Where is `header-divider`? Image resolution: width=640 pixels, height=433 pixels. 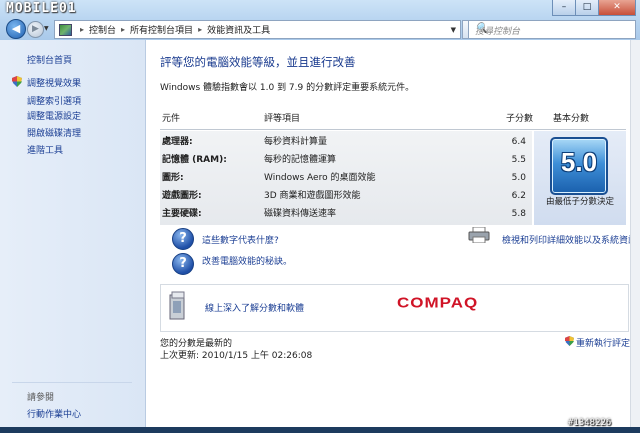 header-divider is located at coordinates (393, 129).